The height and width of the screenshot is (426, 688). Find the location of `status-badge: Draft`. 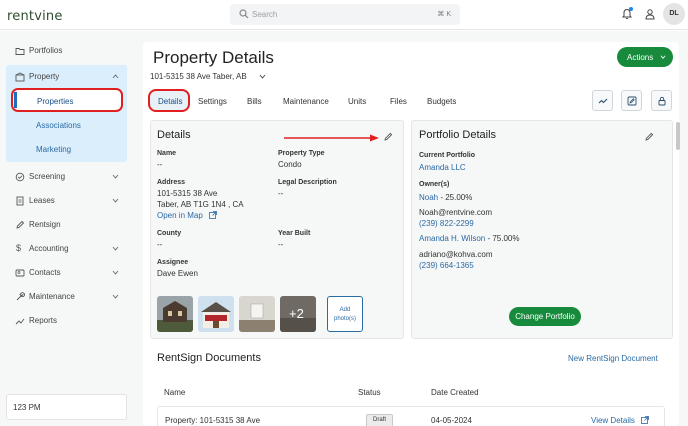

status-badge: Draft is located at coordinates (379, 420).